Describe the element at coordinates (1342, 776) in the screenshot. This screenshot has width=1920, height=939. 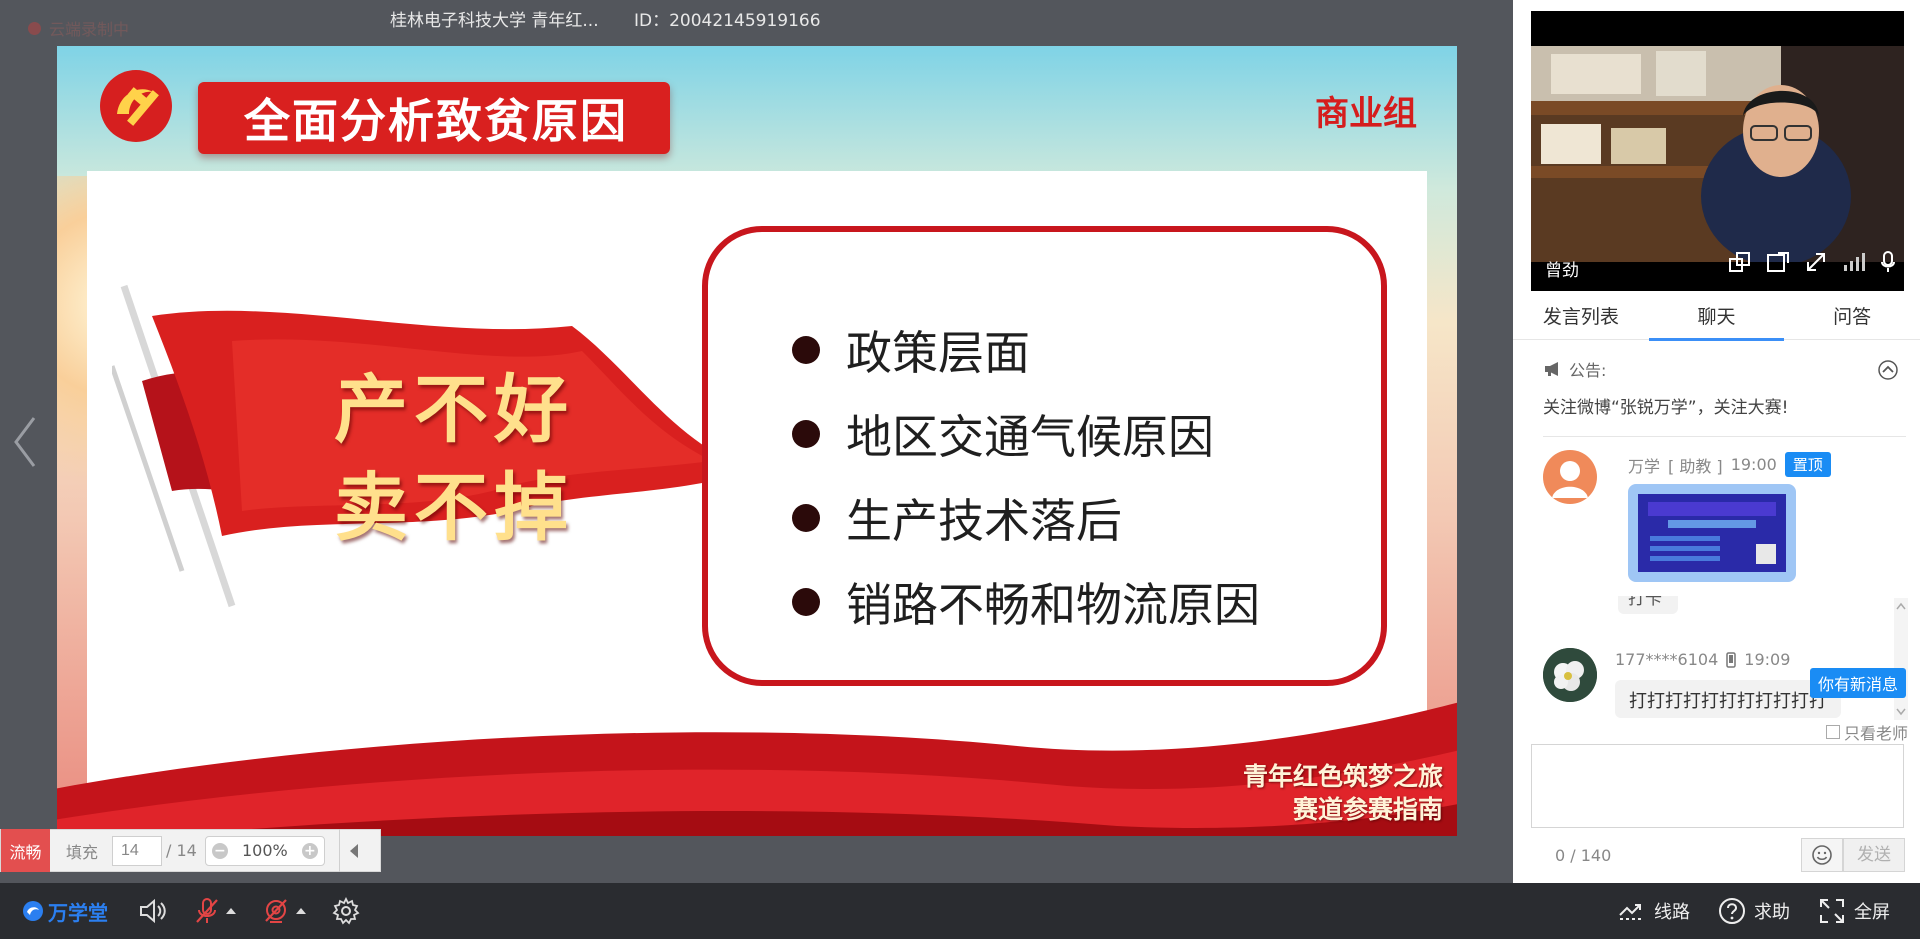
I see `slide-footer-line1: 青年红色筑梦之旅` at that location.